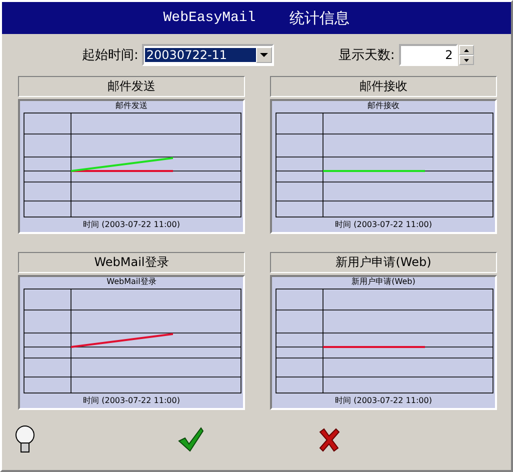 Image resolution: width=513 pixels, height=472 pixels. Describe the element at coordinates (131, 262) in the screenshot. I see `chart-header: WebMail登录` at that location.